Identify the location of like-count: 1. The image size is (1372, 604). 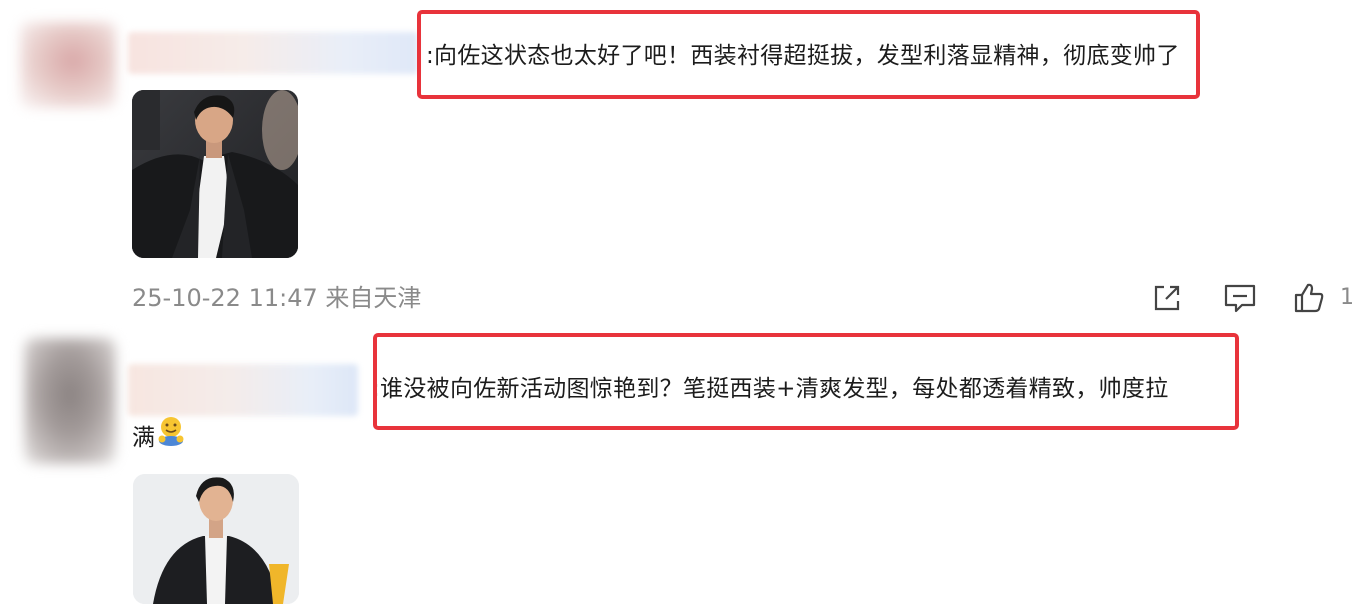
(1347, 297).